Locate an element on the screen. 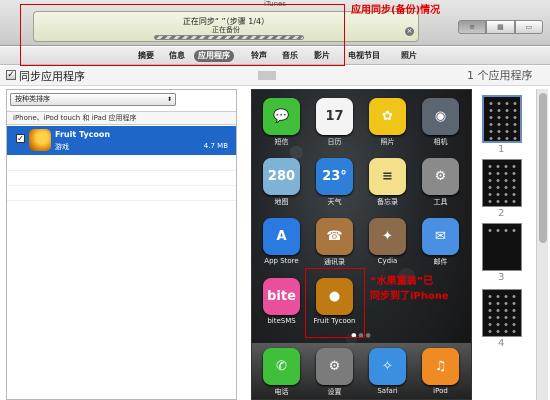 The width and height of the screenshot is (550, 400). app-cydia: ✦ Cydia is located at coordinates (385, 243).